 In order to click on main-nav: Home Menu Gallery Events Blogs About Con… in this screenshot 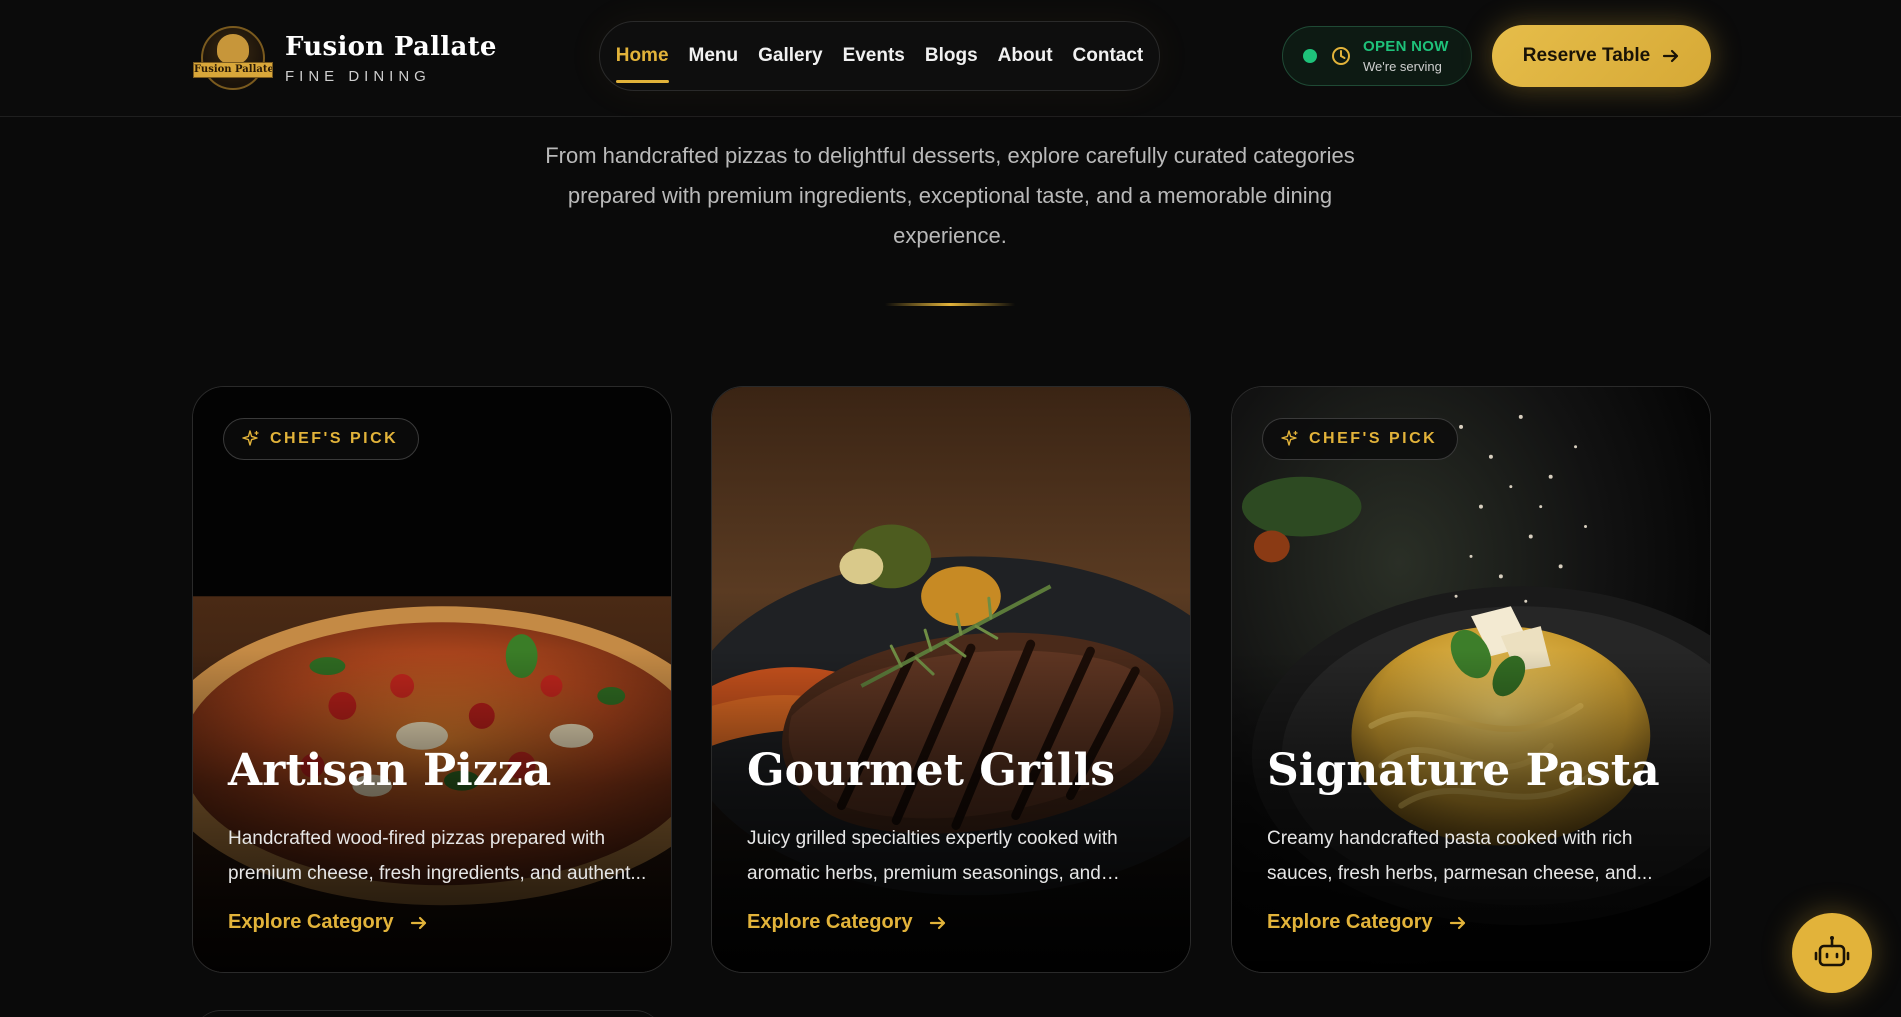, I will do `click(879, 56)`.